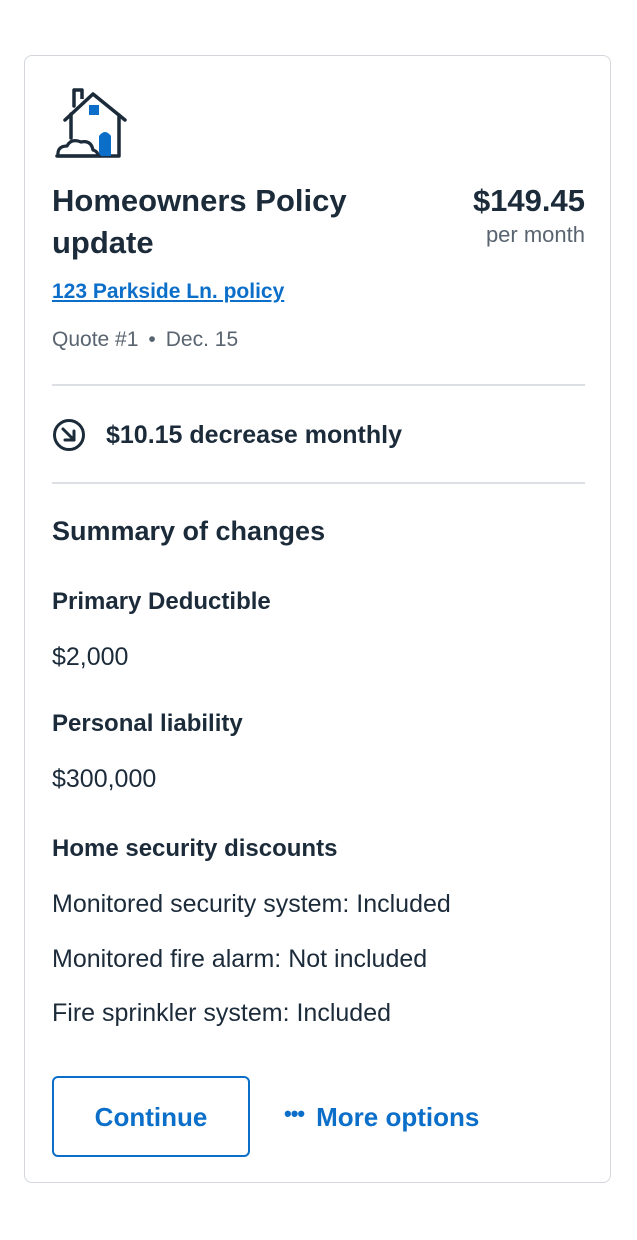 This screenshot has height=1240, width=637. I want to click on price-block: $149.45 per month, so click(529, 214).